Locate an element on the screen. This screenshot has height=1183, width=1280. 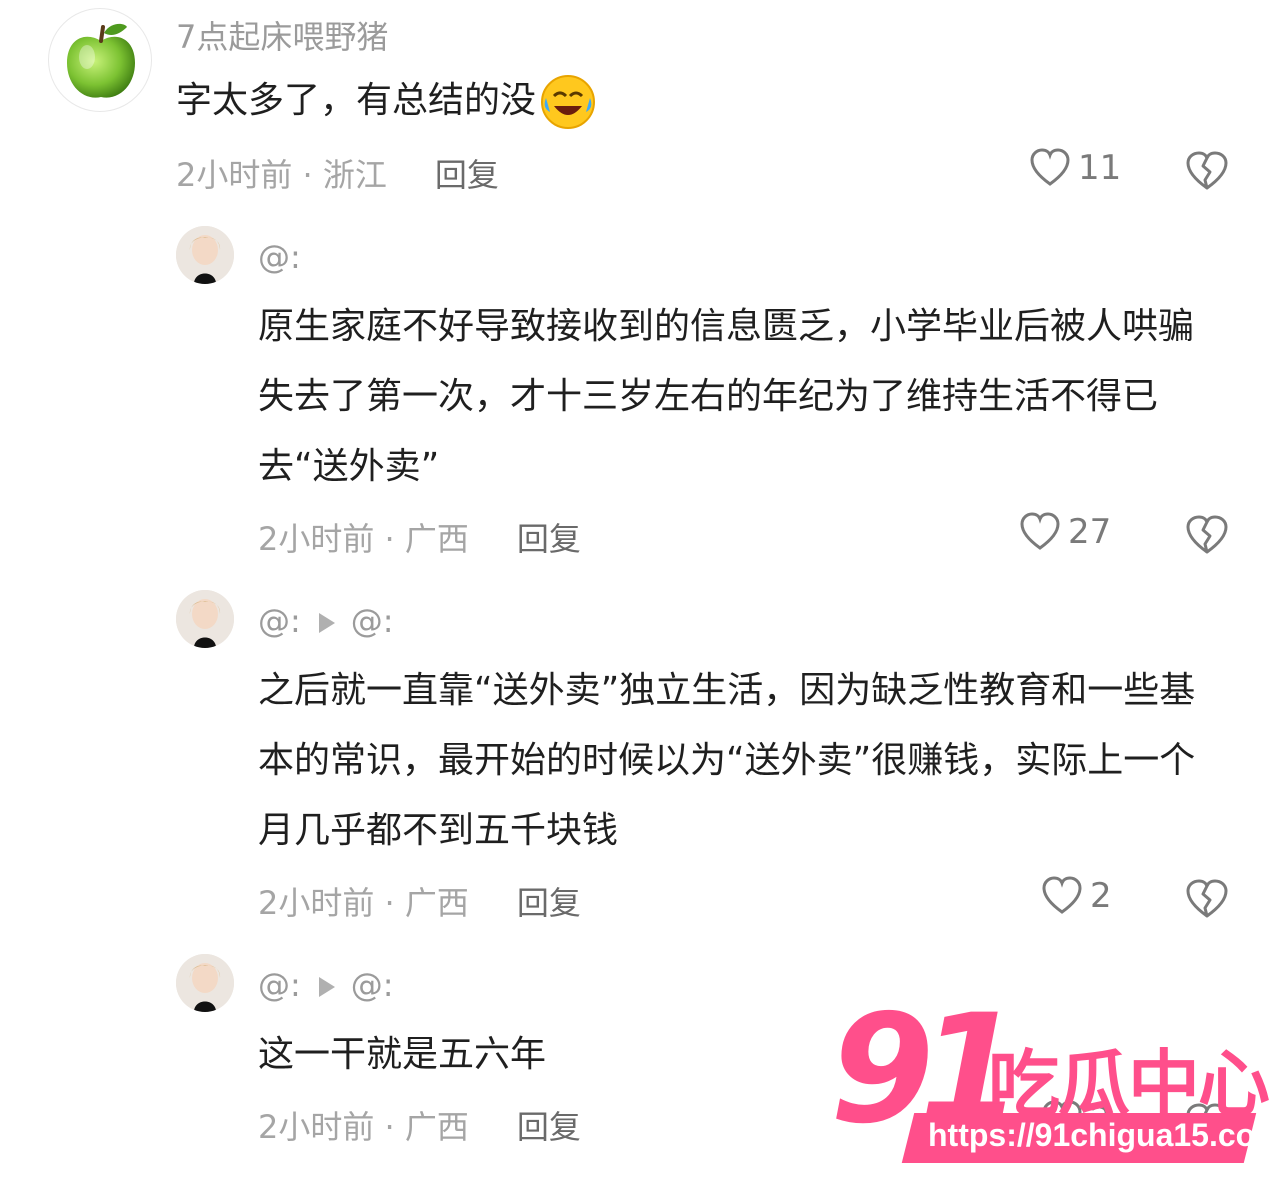
comment-meta: 2小时前 · 浙江 回复 is located at coordinates (337, 173).